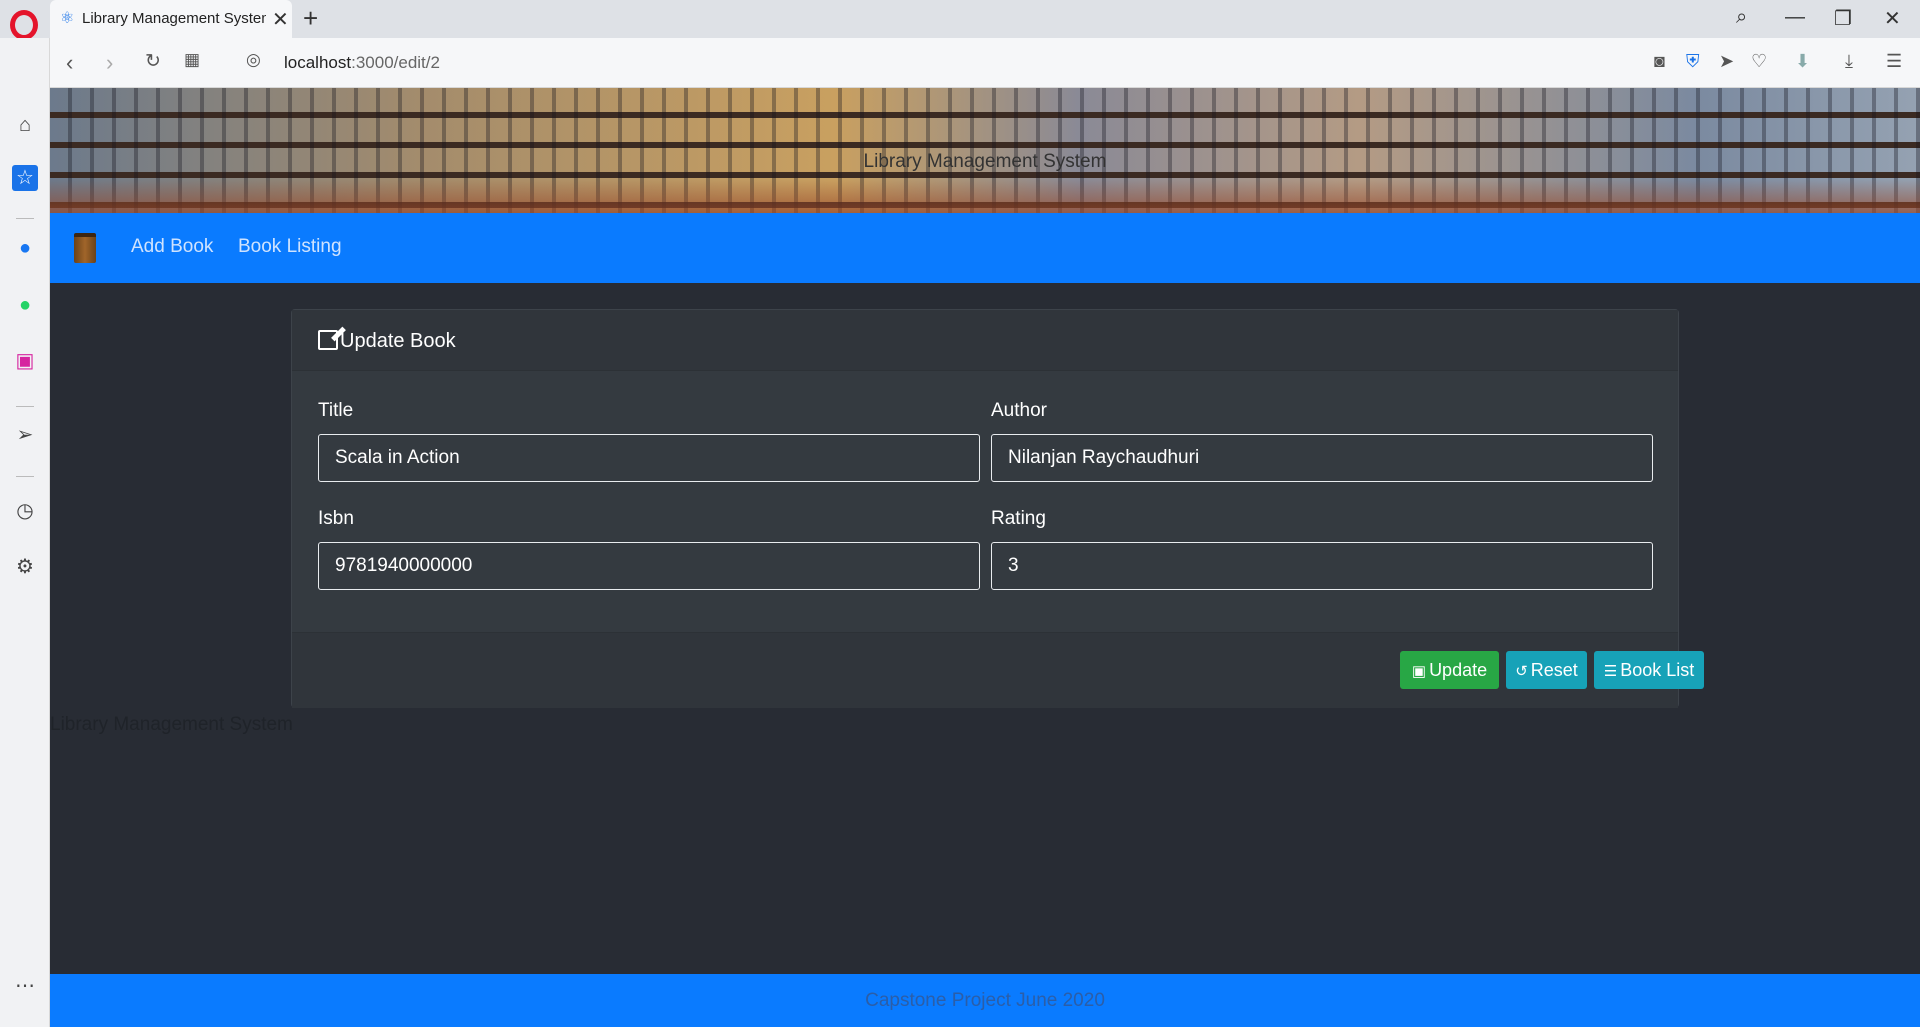  I want to click on restore-icon: ❐, so click(1843, 18).